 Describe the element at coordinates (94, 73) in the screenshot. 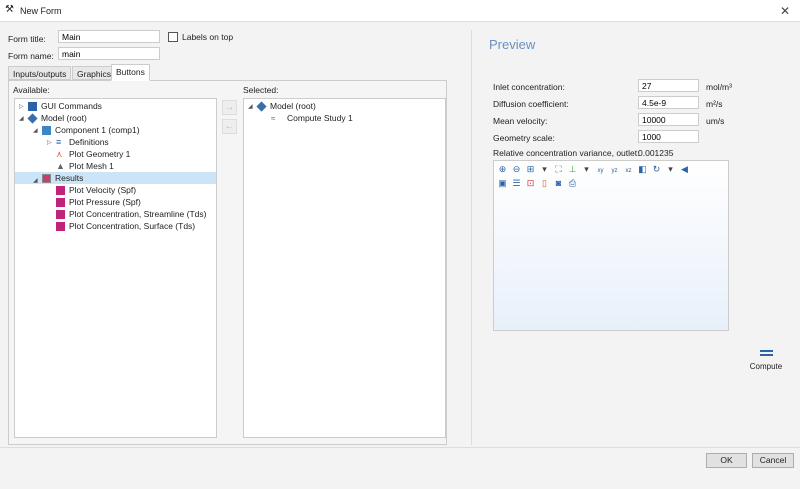

I see `tab-graphics: Graphics` at that location.